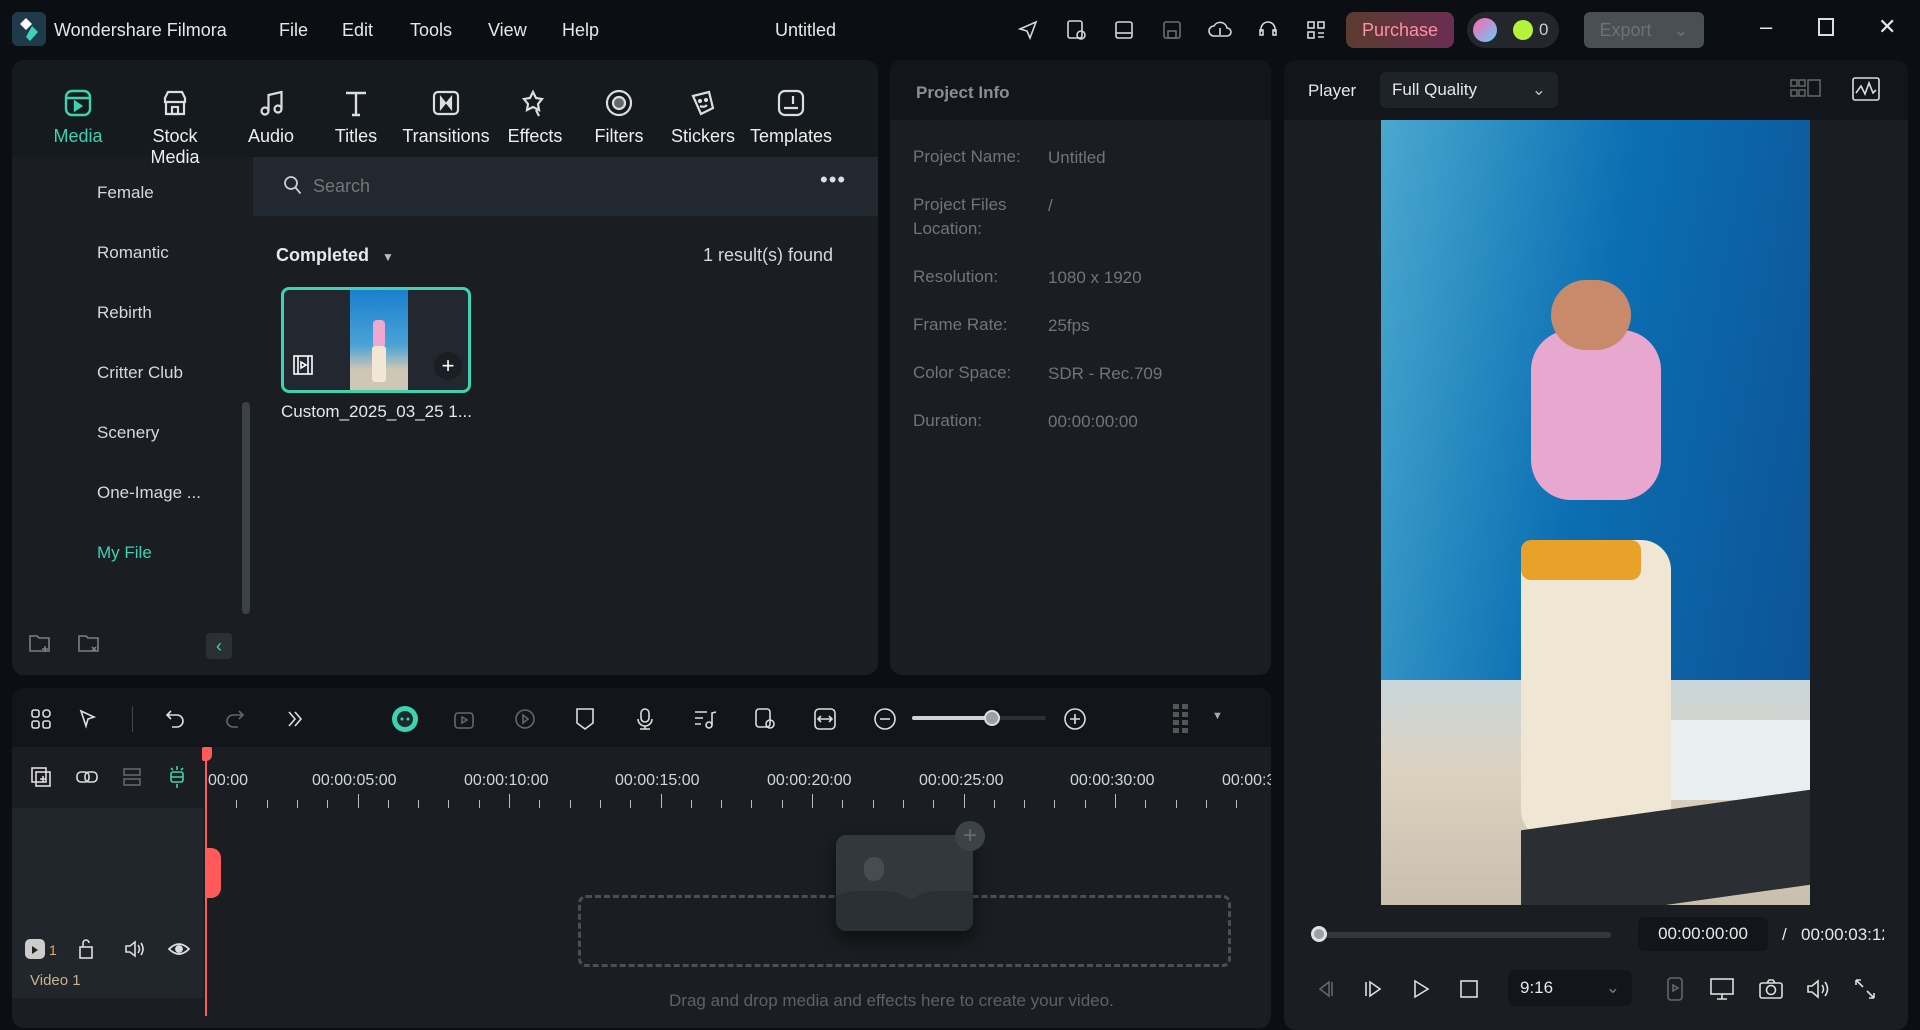 The image size is (1920, 1030). What do you see at coordinates (1172, 30) in the screenshot?
I see `save-icon` at bounding box center [1172, 30].